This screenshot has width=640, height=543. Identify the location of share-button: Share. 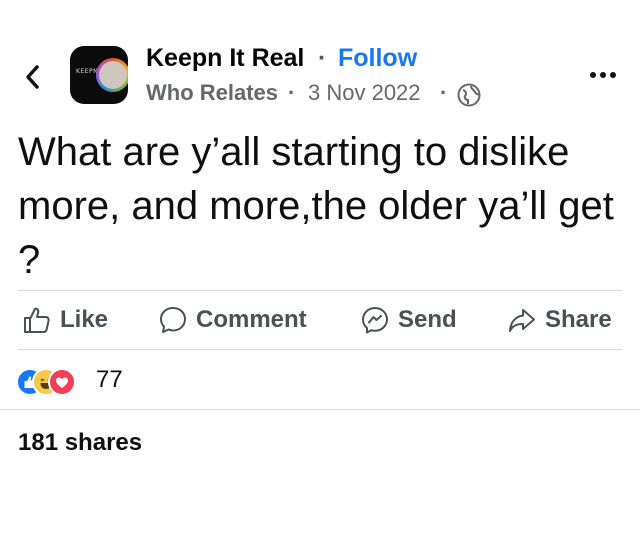
(559, 320).